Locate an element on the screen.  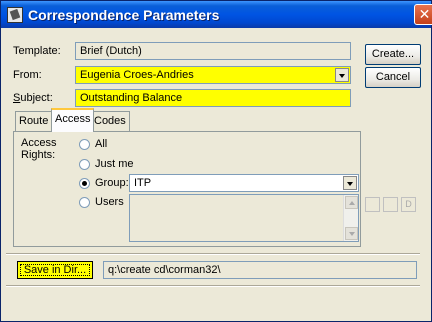
scroll-down-icon is located at coordinates (351, 233).